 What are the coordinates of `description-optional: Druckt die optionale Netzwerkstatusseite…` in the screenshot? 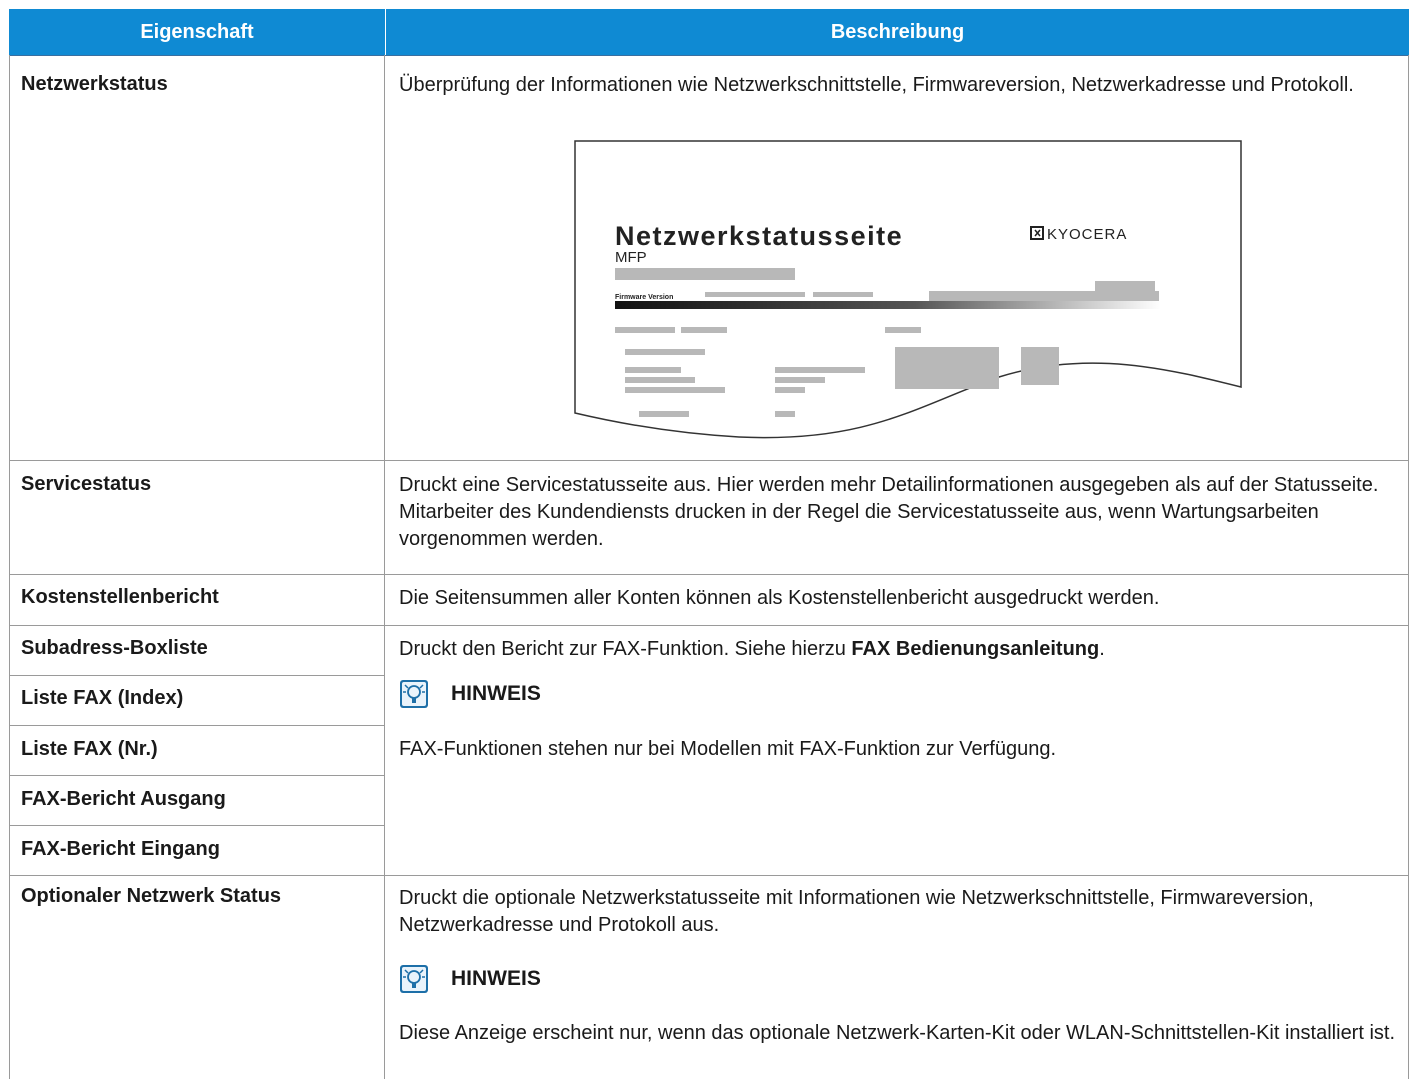 It's located at (856, 911).